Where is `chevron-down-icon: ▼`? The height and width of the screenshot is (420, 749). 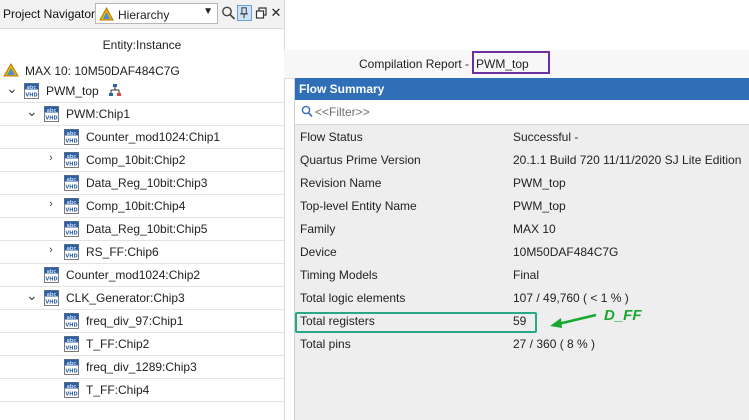
chevron-down-icon: ▼ is located at coordinates (208, 11).